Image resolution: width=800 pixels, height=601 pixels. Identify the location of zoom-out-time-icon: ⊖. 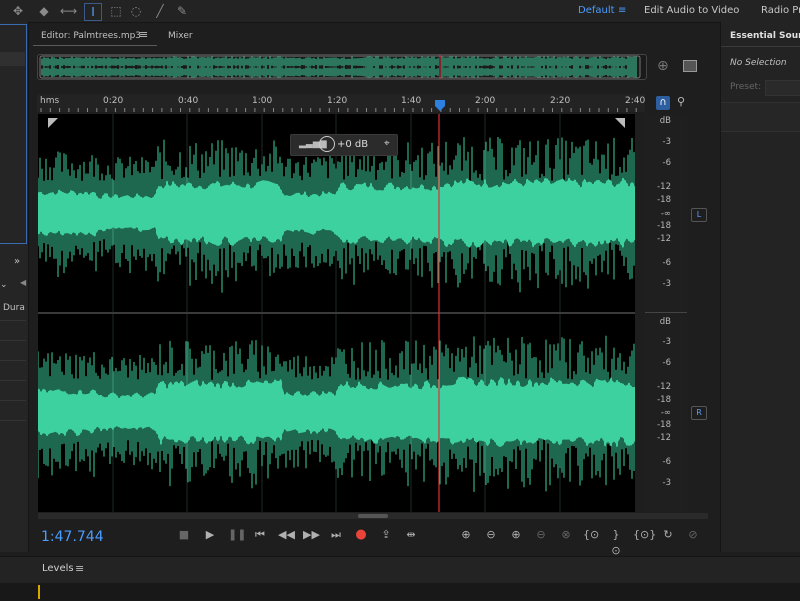
(541, 535).